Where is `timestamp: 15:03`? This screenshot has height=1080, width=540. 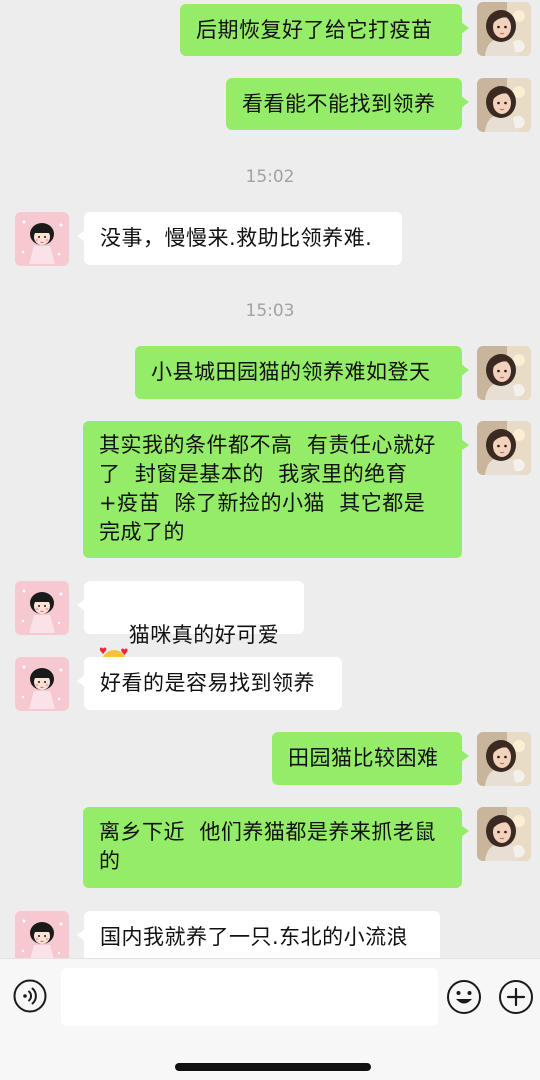
timestamp: 15:03 is located at coordinates (270, 311).